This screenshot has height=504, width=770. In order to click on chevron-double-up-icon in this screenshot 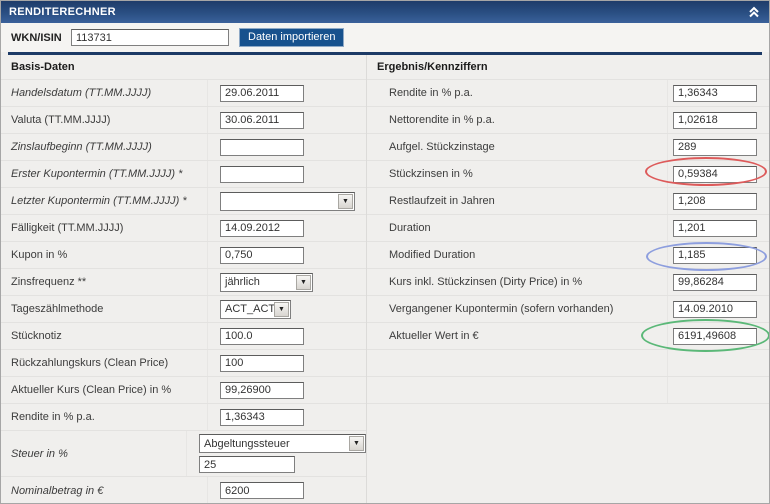, I will do `click(754, 12)`.